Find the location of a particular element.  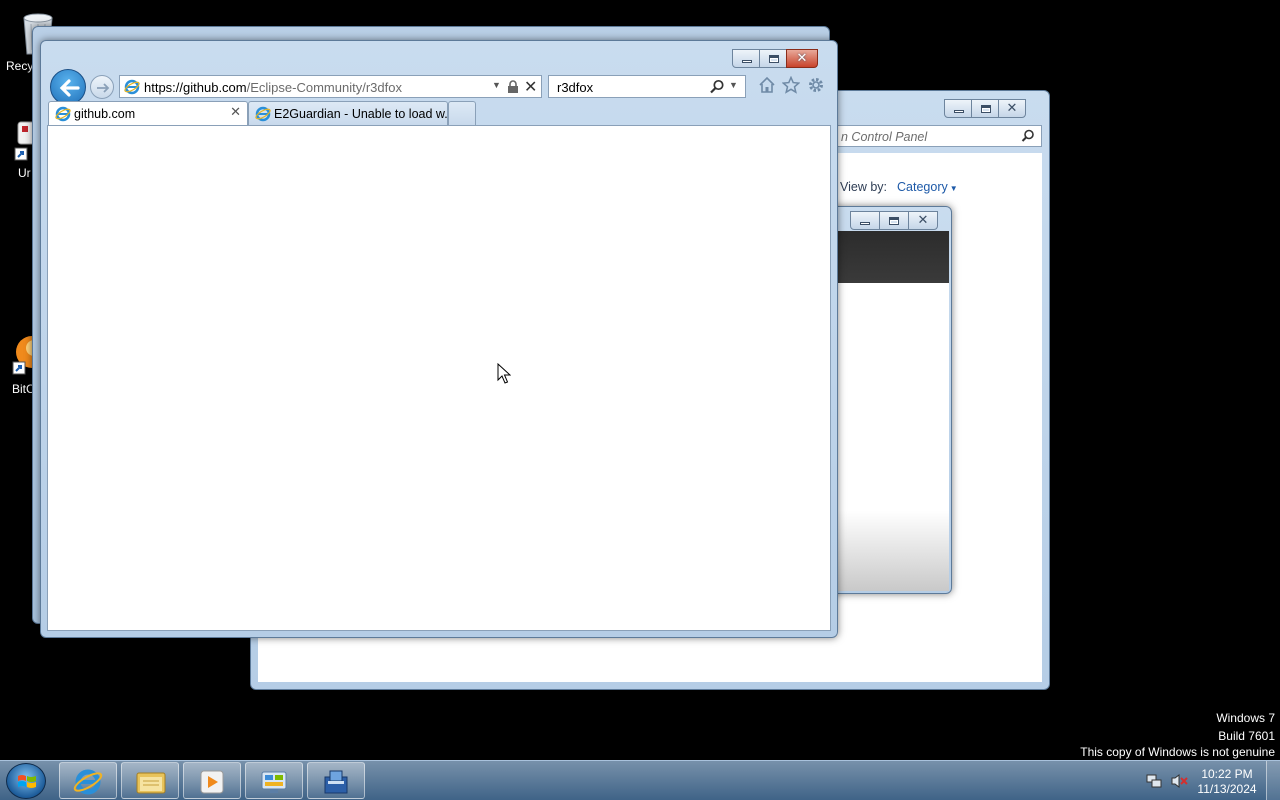

windows-build-line: Build 7601 is located at coordinates (1246, 736).